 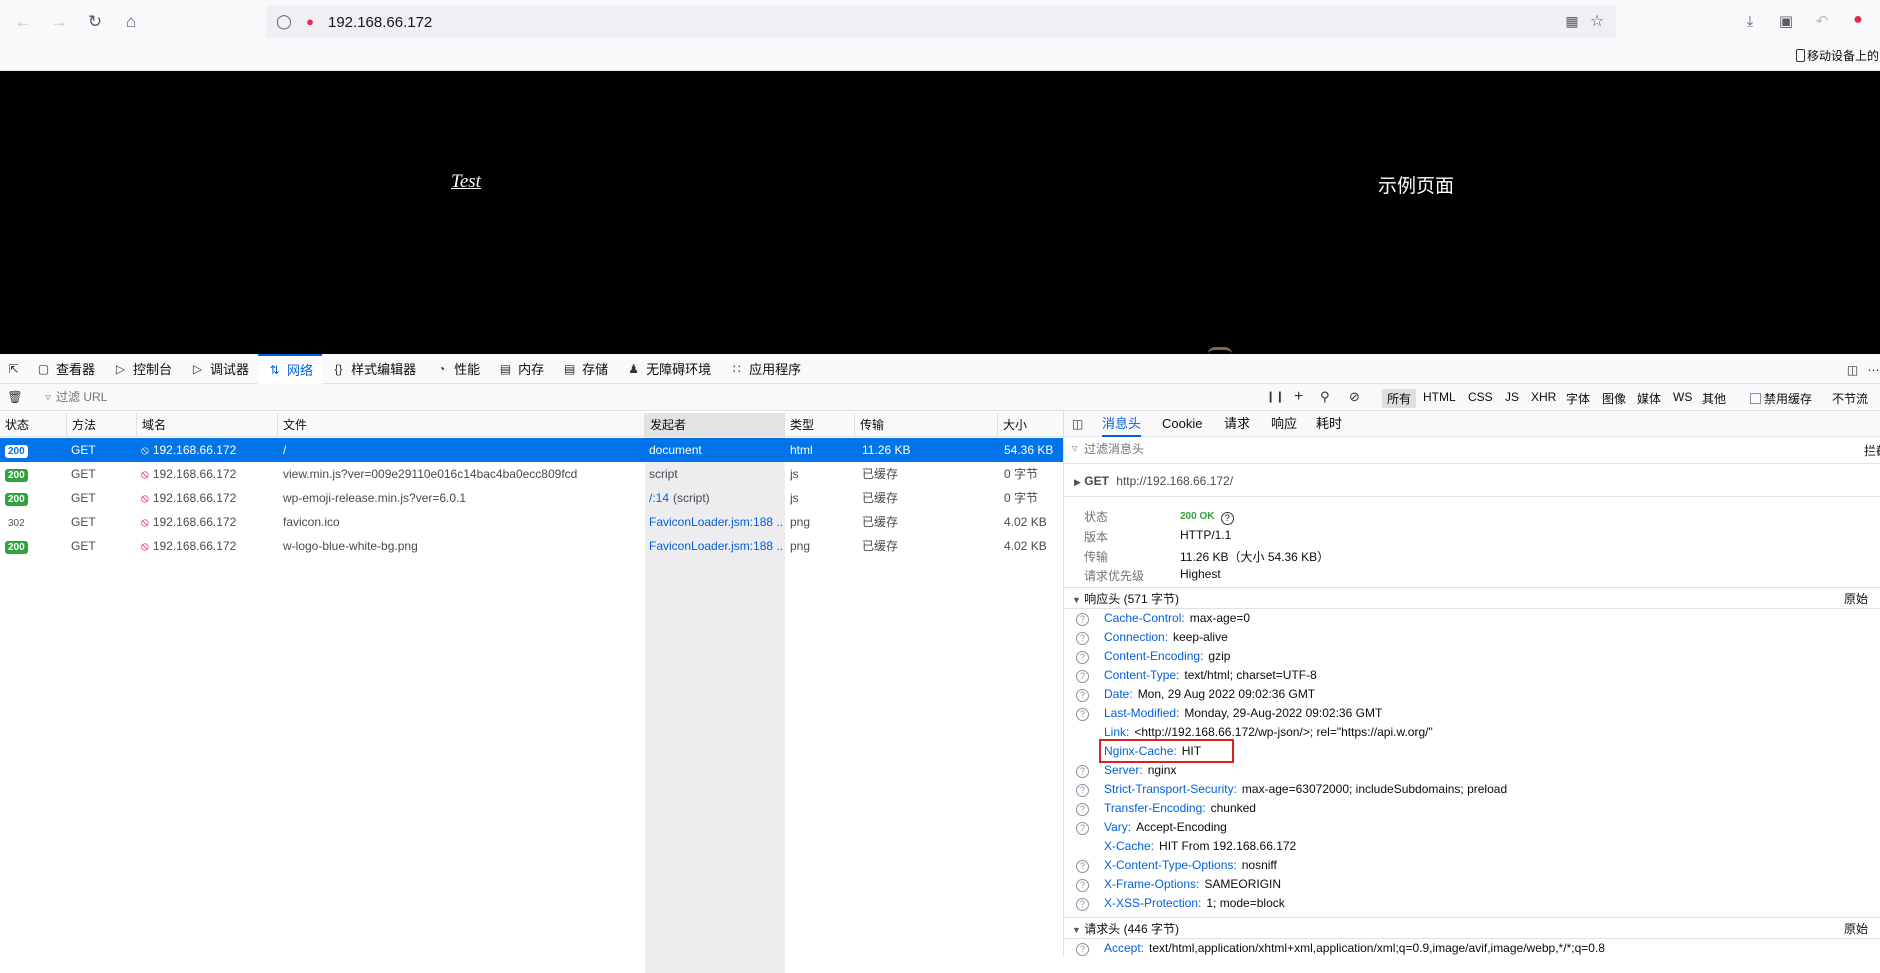 I want to click on col-status: 状态, so click(x=33, y=425).